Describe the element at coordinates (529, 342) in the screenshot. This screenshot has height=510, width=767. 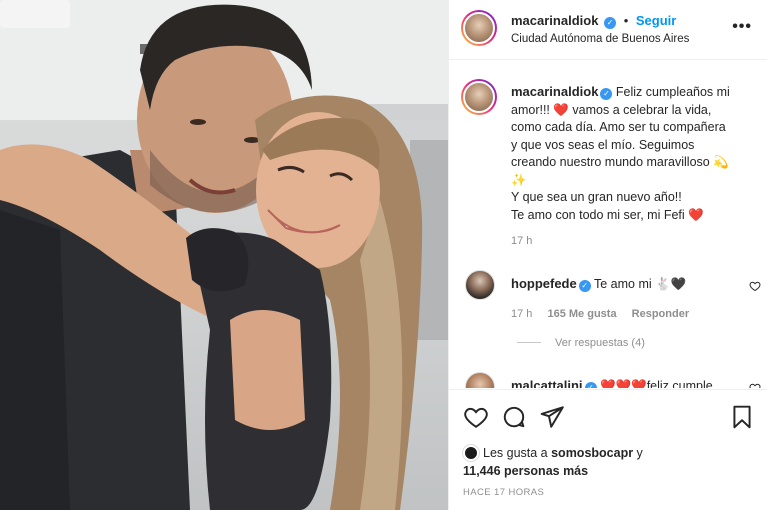
I see `replies-line` at that location.